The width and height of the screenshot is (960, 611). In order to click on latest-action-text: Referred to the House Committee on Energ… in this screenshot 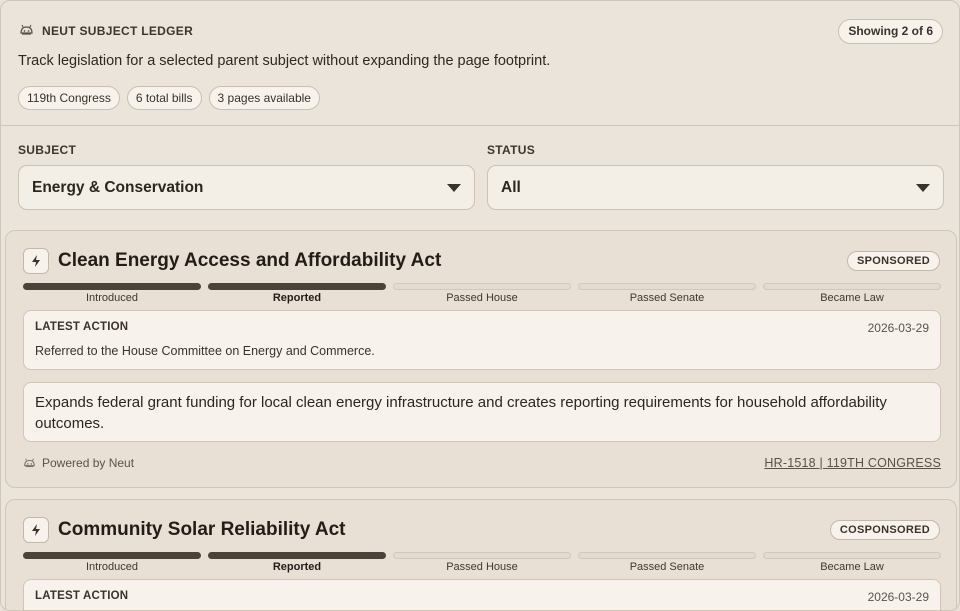, I will do `click(205, 351)`.